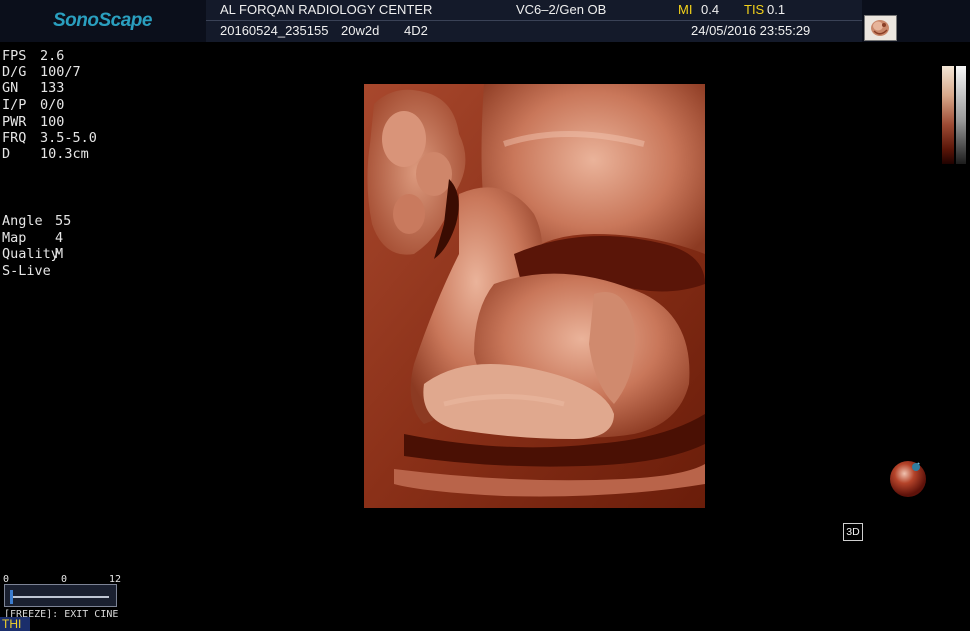 The height and width of the screenshot is (631, 970). Describe the element at coordinates (776, 9) in the screenshot. I see `tis-value: 0.1` at that location.